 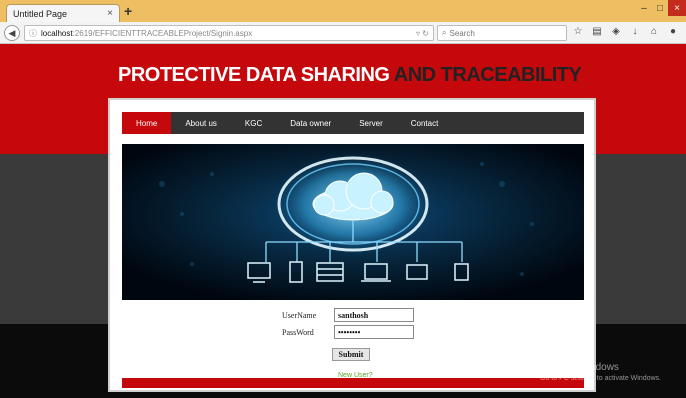 I want to click on site-title: PROTECTIVE DATA SHARING AND TRACEABILITY, so click(x=350, y=75).